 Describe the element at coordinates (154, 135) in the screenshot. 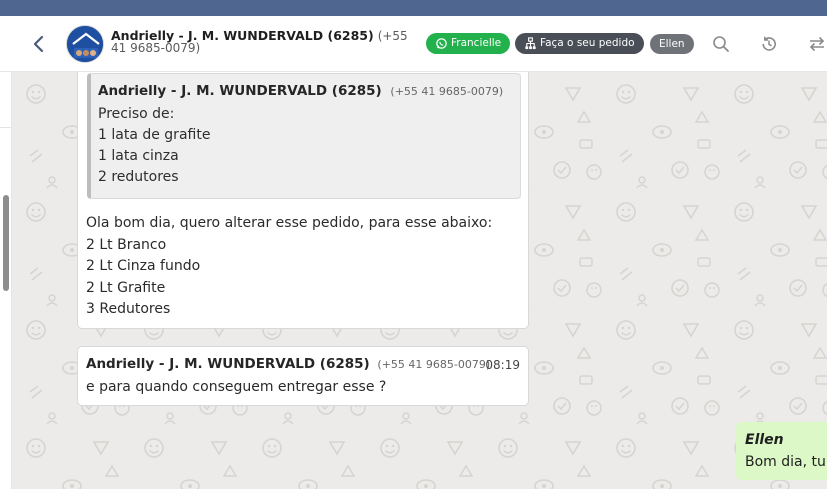

I see `quoted-line: 1 lata de grafite` at that location.